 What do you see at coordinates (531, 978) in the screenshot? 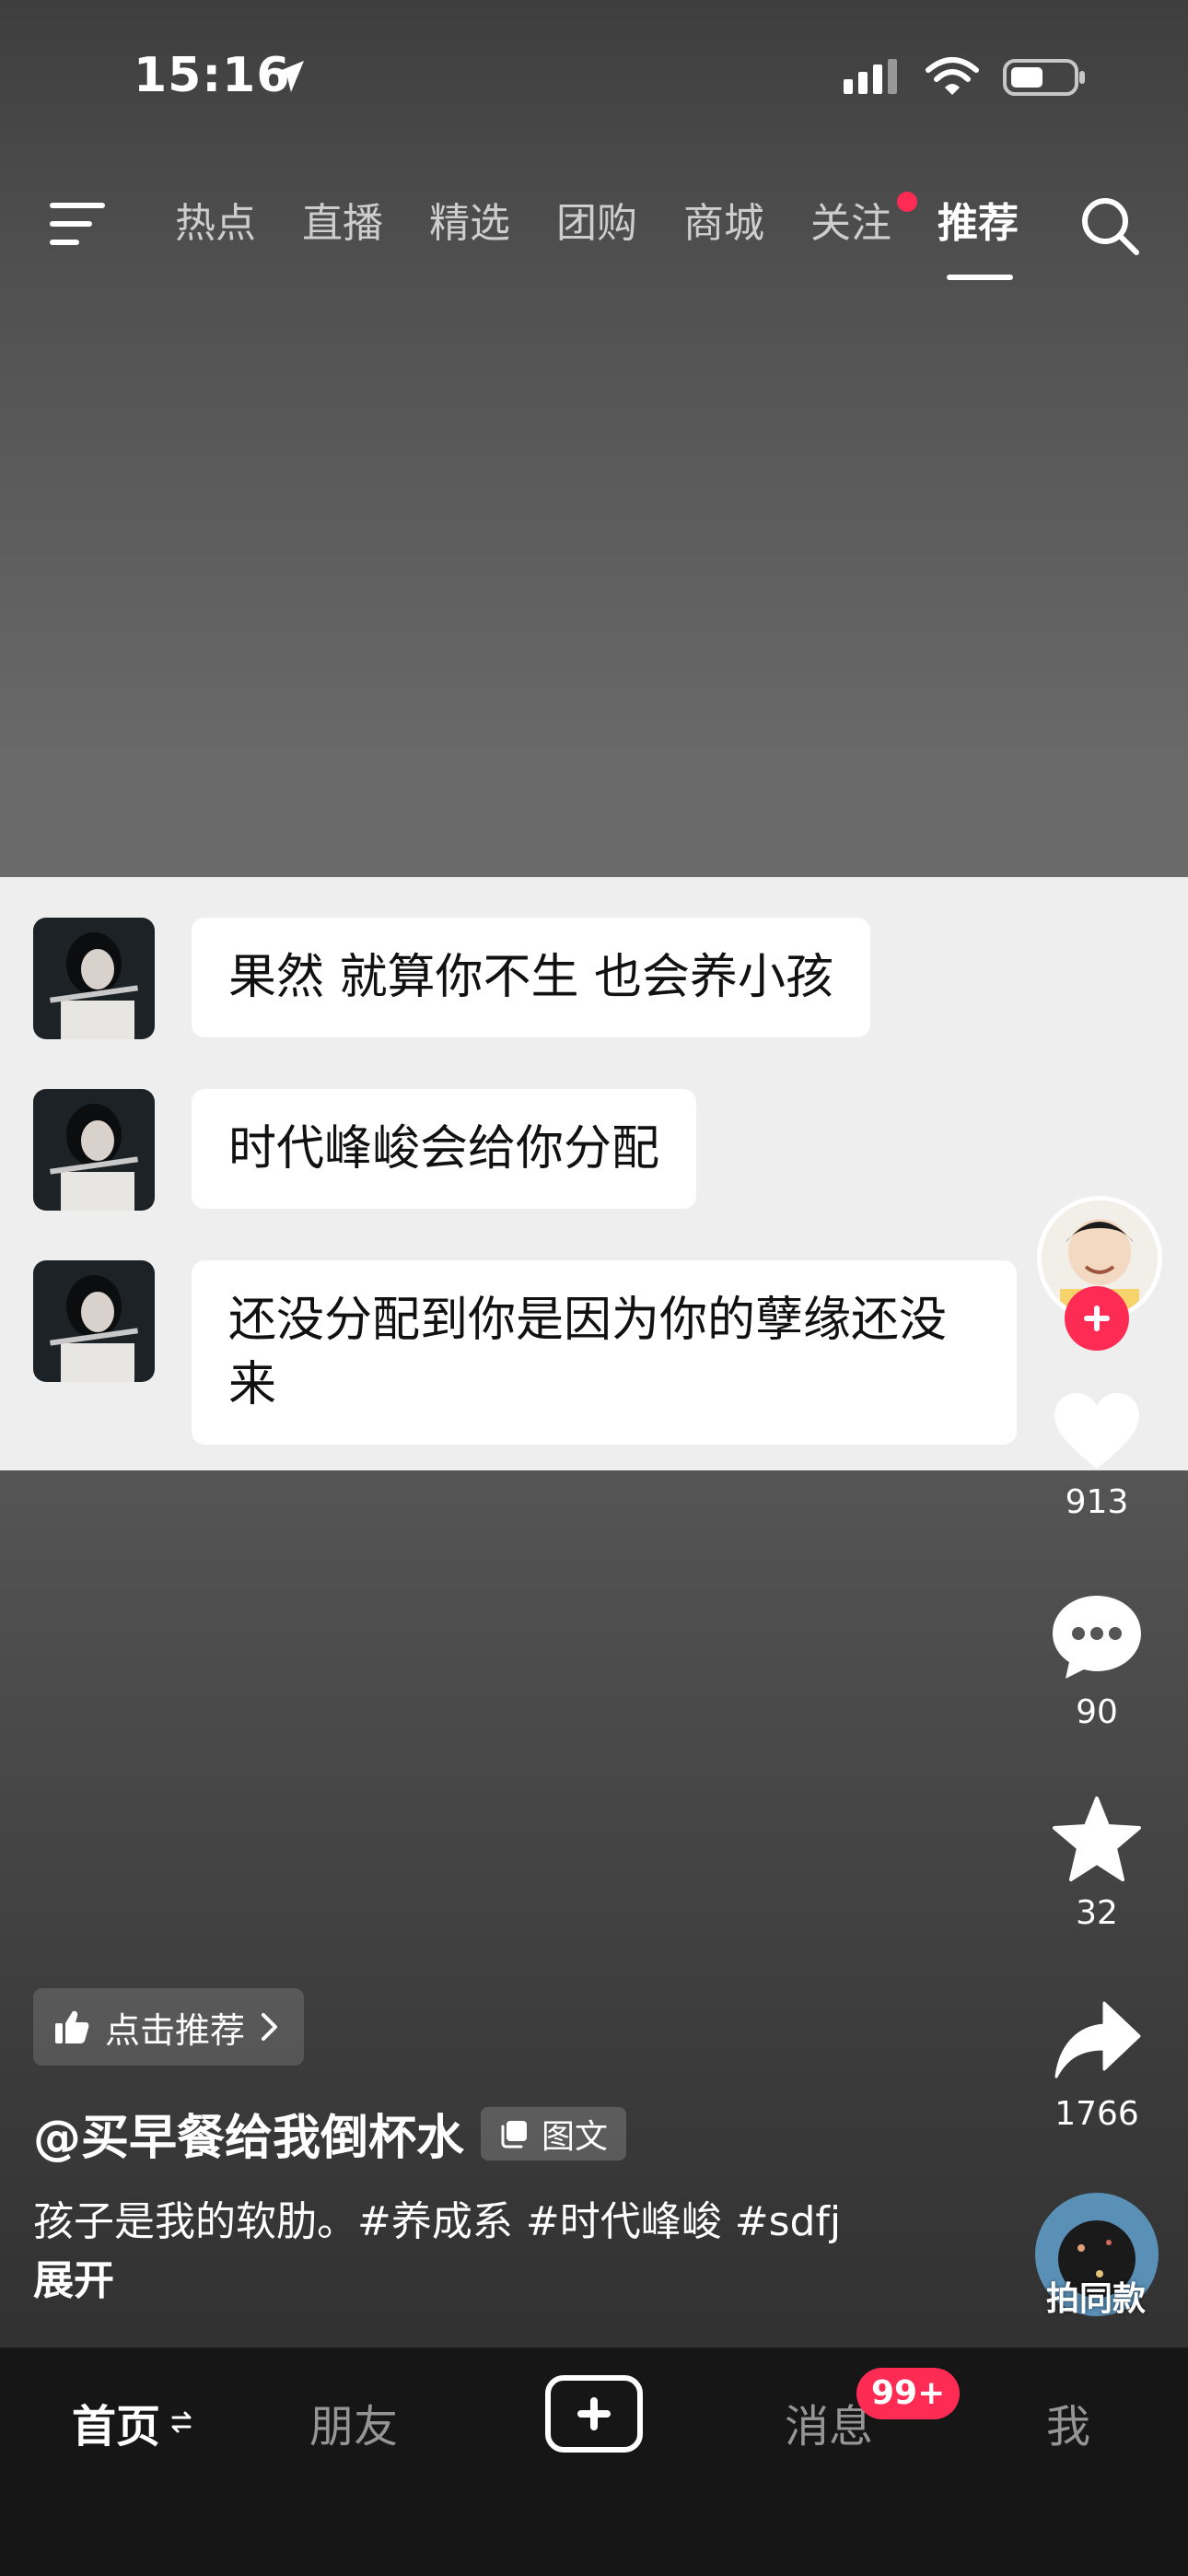
I see `chat-bubble: 果然 就算你不生 也会养小孩` at bounding box center [531, 978].